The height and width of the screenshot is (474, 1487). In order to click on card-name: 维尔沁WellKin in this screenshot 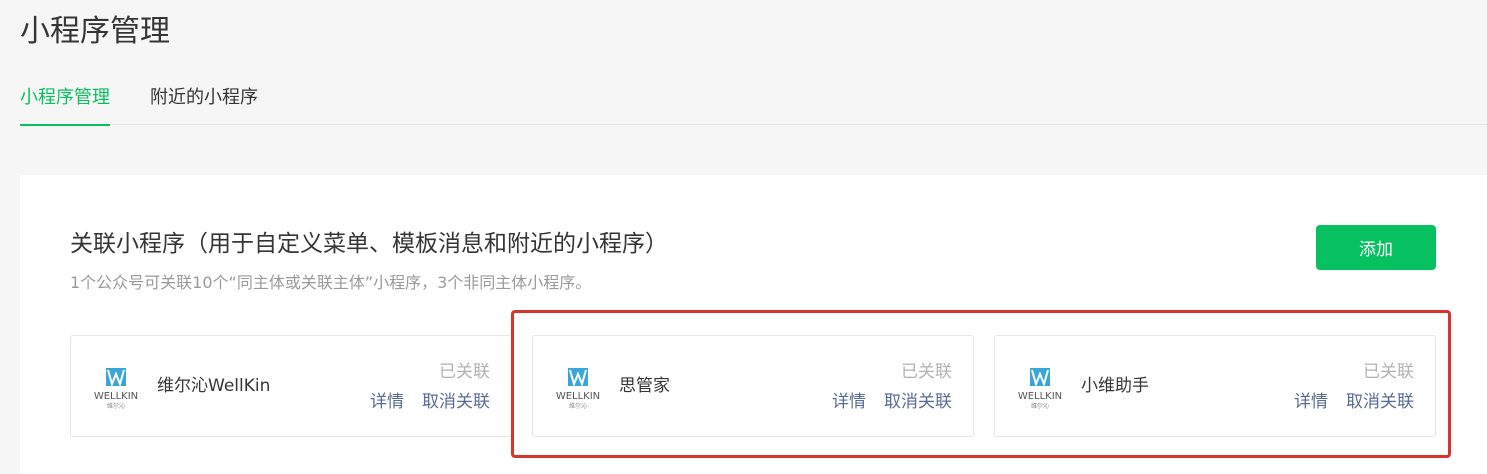, I will do `click(214, 386)`.